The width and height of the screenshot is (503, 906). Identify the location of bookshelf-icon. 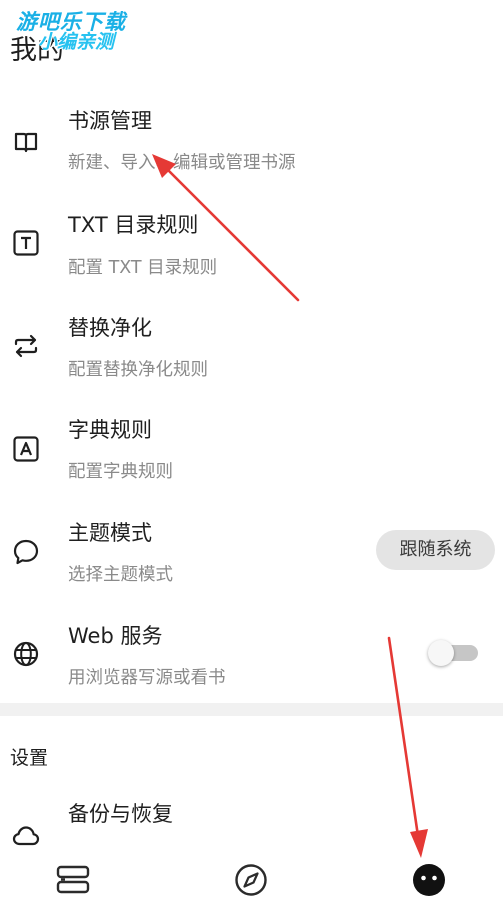
(73, 880).